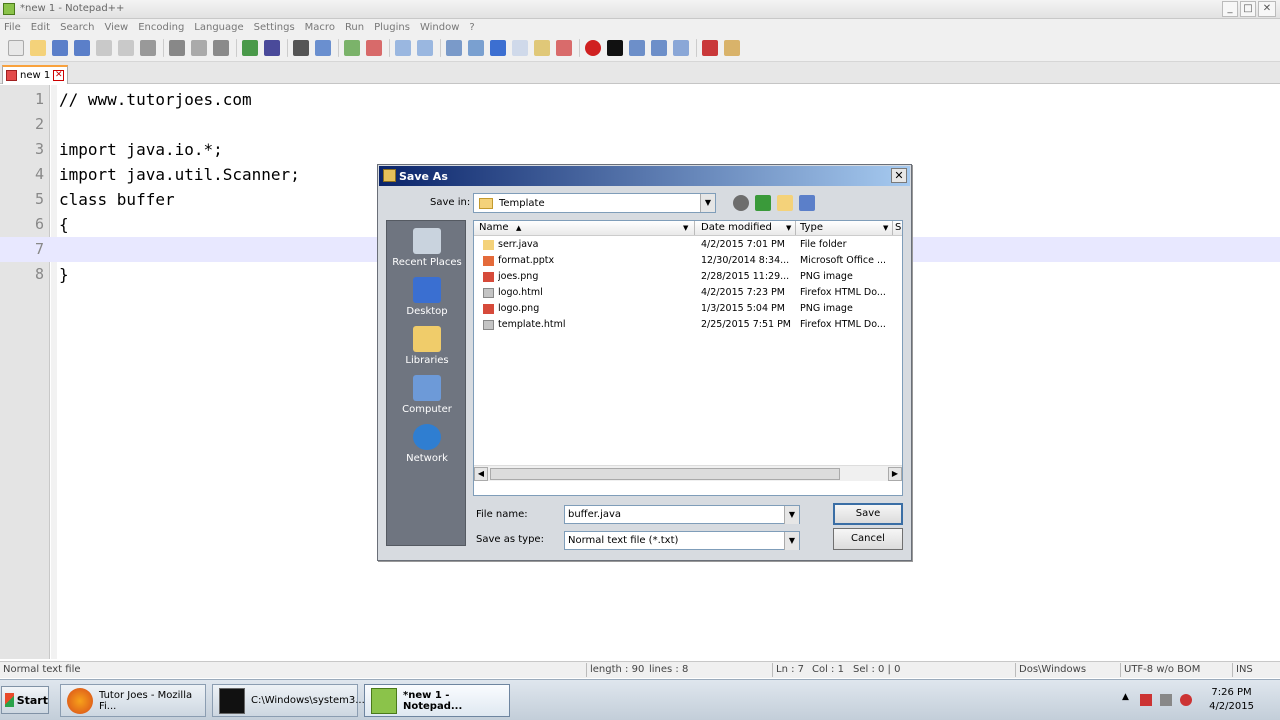  Describe the element at coordinates (710, 48) in the screenshot. I see `spell-check-icon` at that location.